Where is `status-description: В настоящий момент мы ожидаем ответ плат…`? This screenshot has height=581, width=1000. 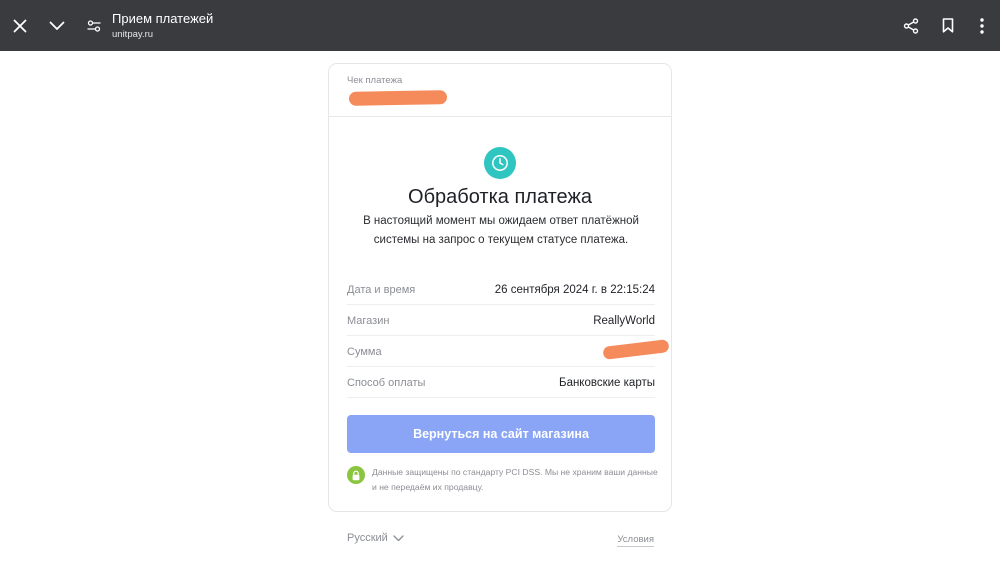
status-description: В настоящий момент мы ожидаем ответ плат… is located at coordinates (501, 230).